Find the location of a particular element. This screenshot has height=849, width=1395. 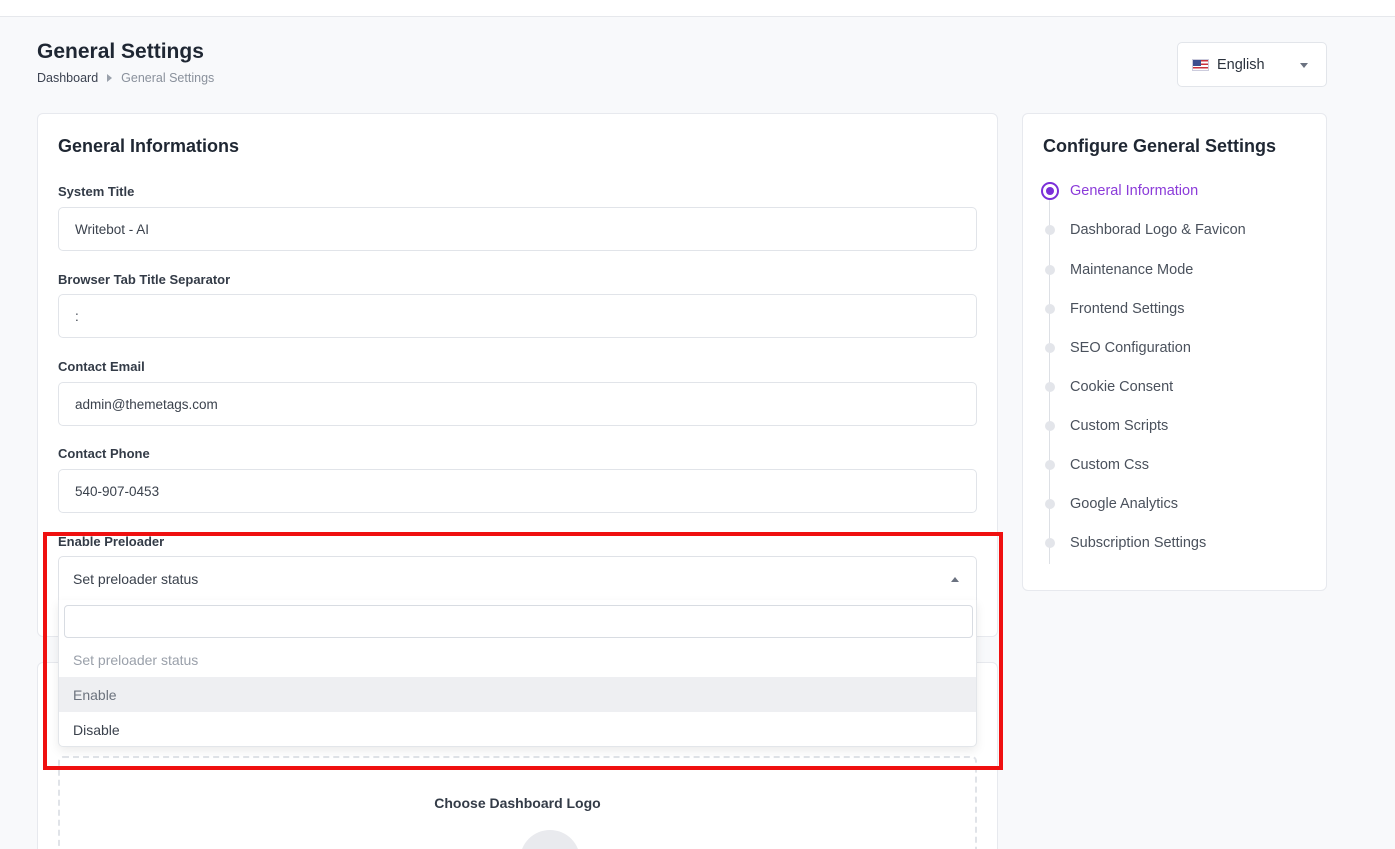

dashboard-logo-dropzone: Choose Dashboard Logo is located at coordinates (517, 802).